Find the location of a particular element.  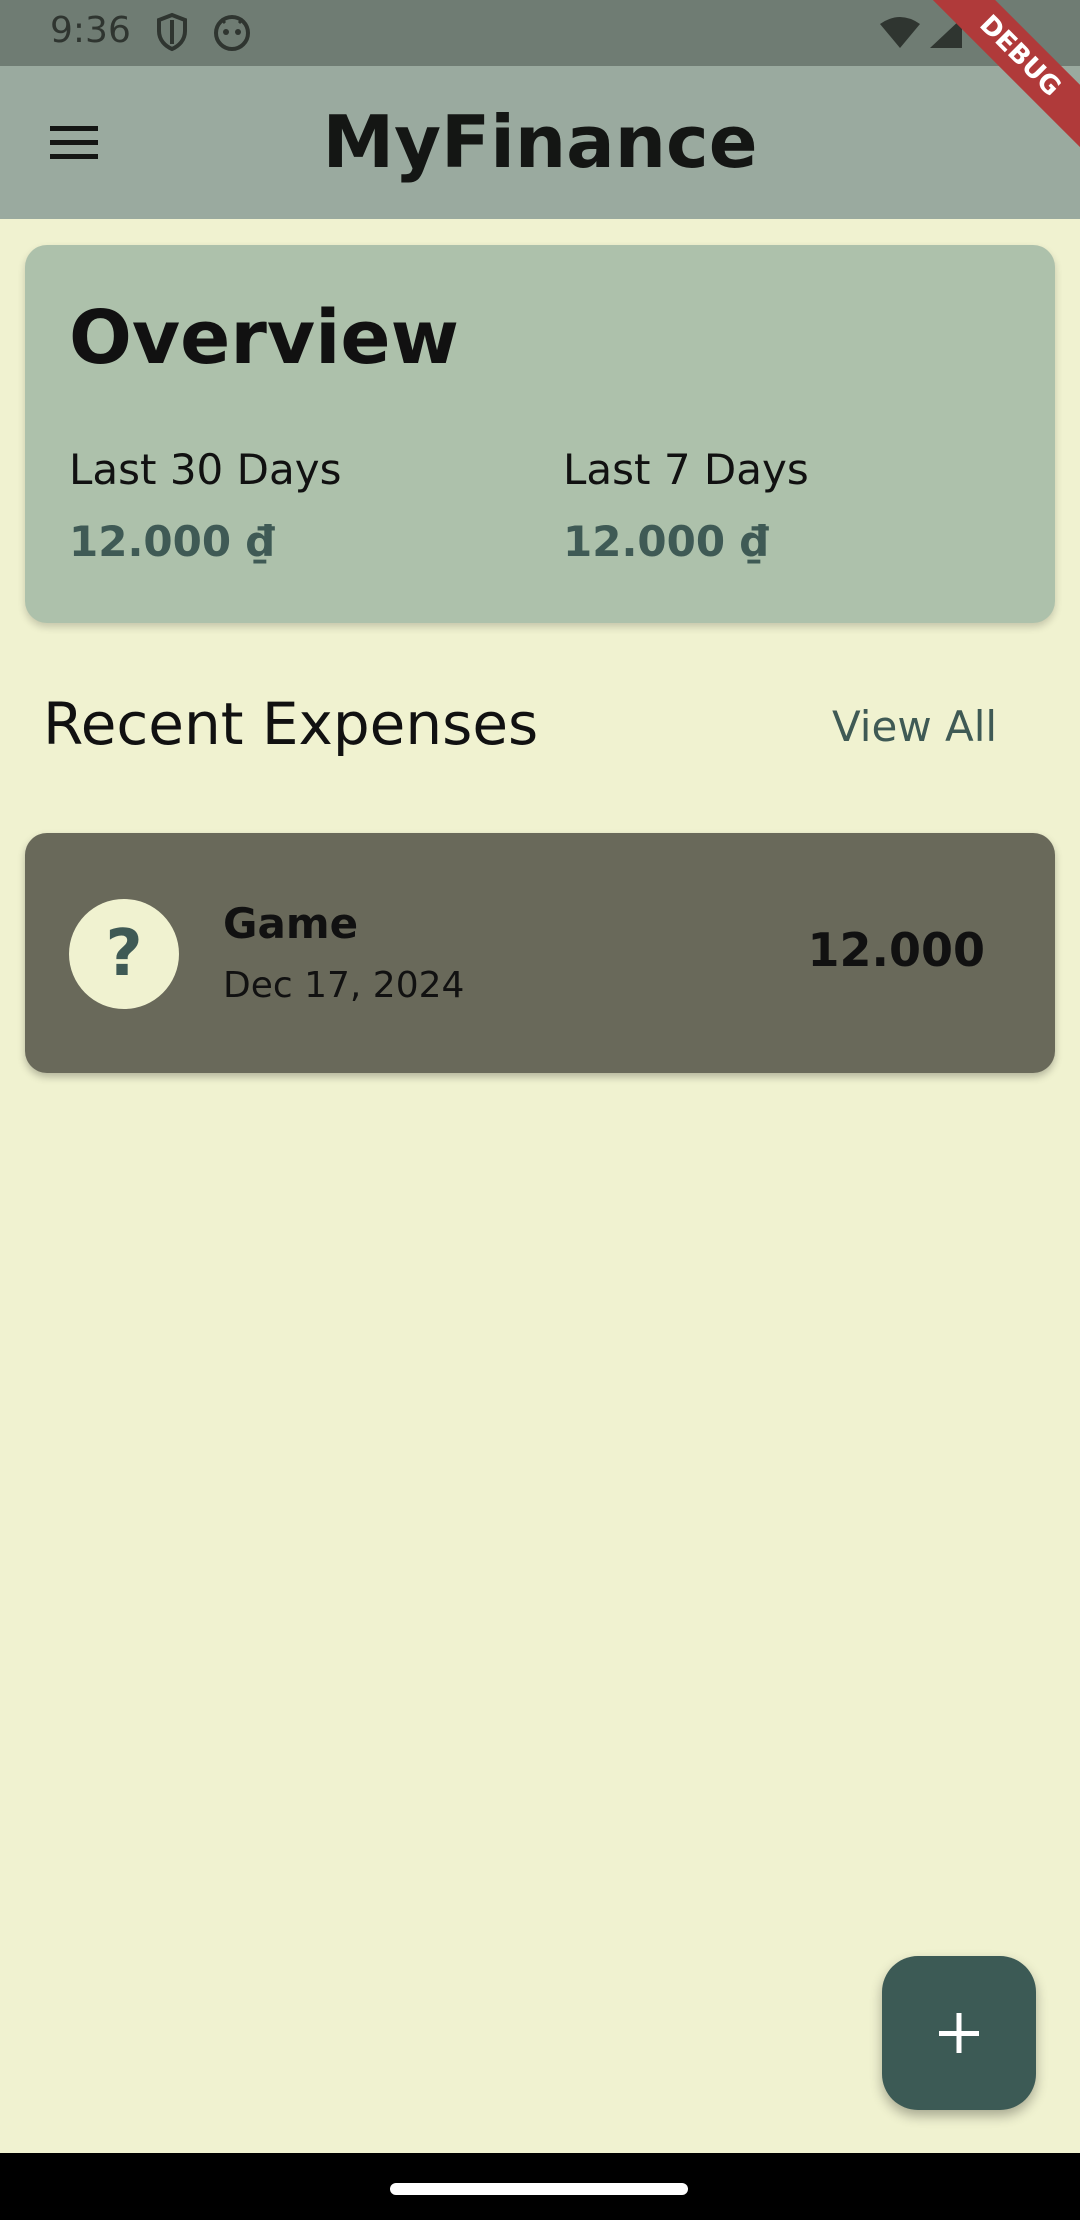

android-face-icon is located at coordinates (232, 34).